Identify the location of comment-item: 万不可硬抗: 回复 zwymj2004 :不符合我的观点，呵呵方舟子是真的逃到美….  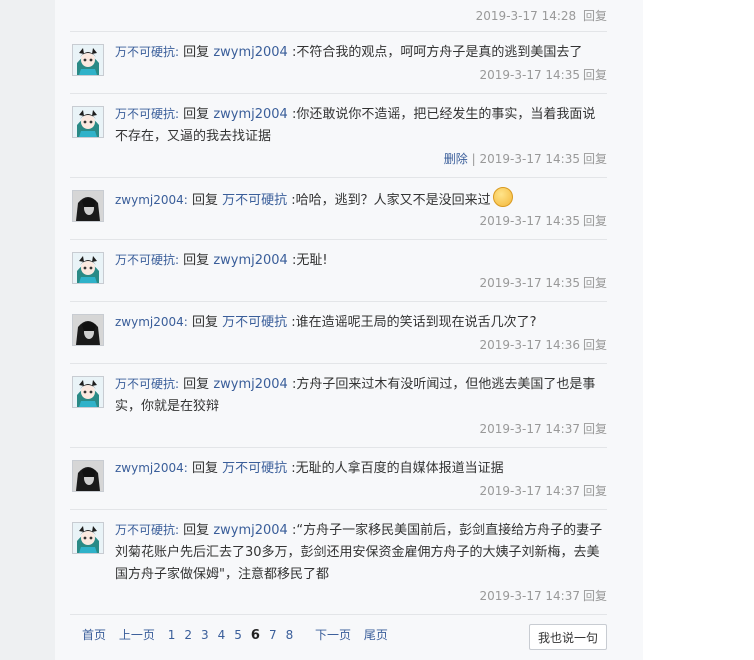
(338, 63).